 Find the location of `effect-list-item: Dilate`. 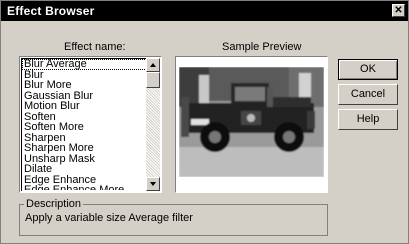

effect-list-item: Dilate is located at coordinates (84, 169).